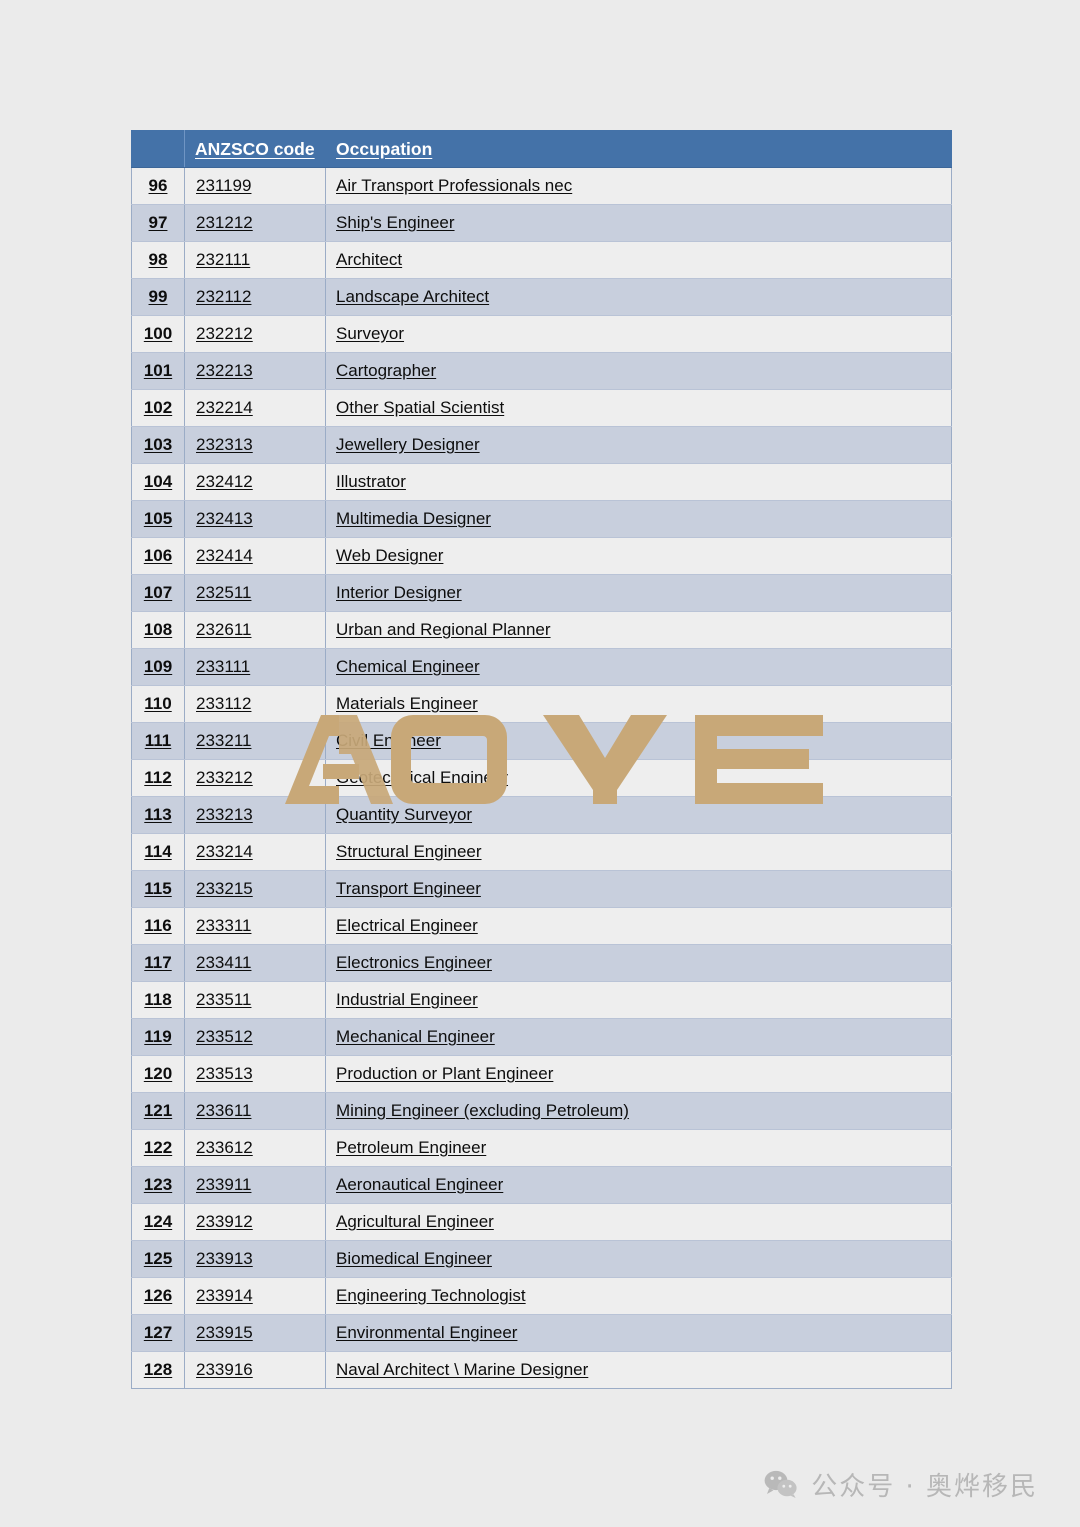 This screenshot has height=1527, width=1080. What do you see at coordinates (371, 481) in the screenshot?
I see `occupation-value: Illustrator` at bounding box center [371, 481].